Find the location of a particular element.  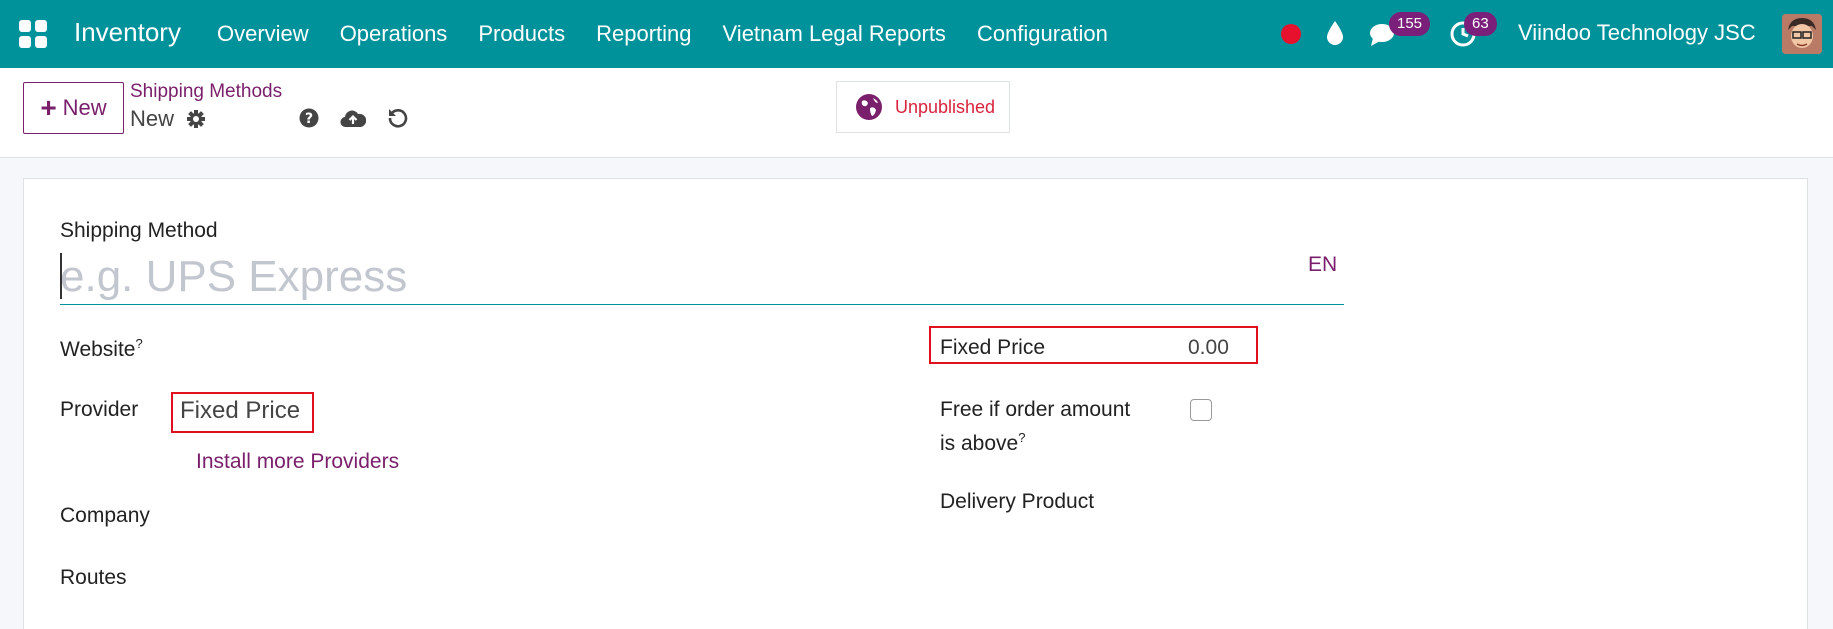

free-over-checkbox is located at coordinates (1201, 410).